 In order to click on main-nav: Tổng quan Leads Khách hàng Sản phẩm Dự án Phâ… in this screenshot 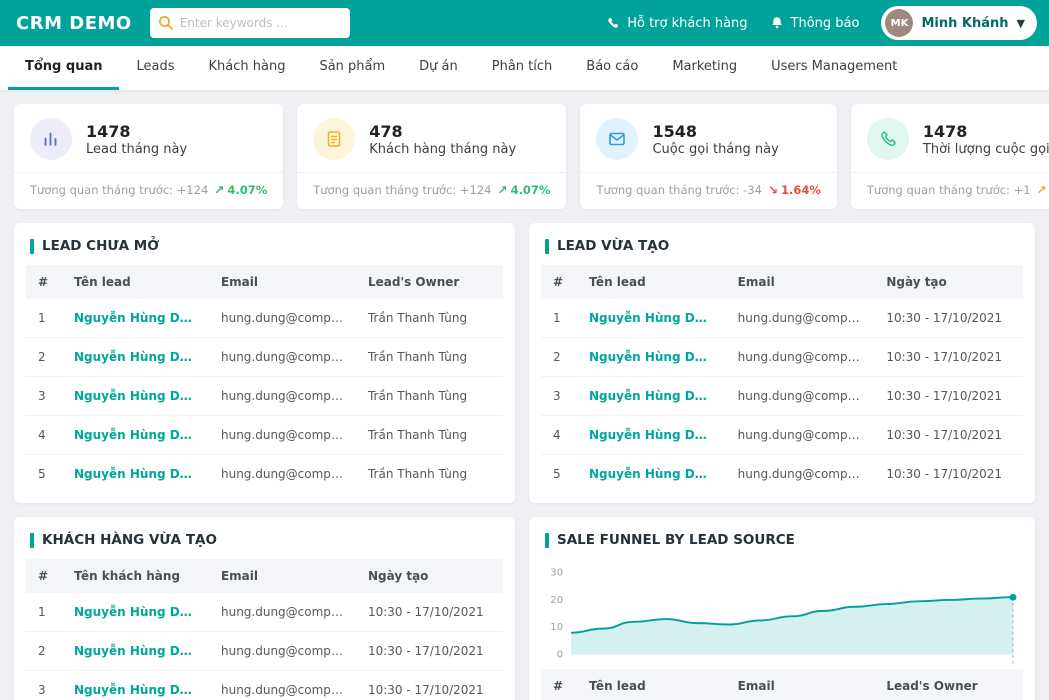, I will do `click(524, 68)`.